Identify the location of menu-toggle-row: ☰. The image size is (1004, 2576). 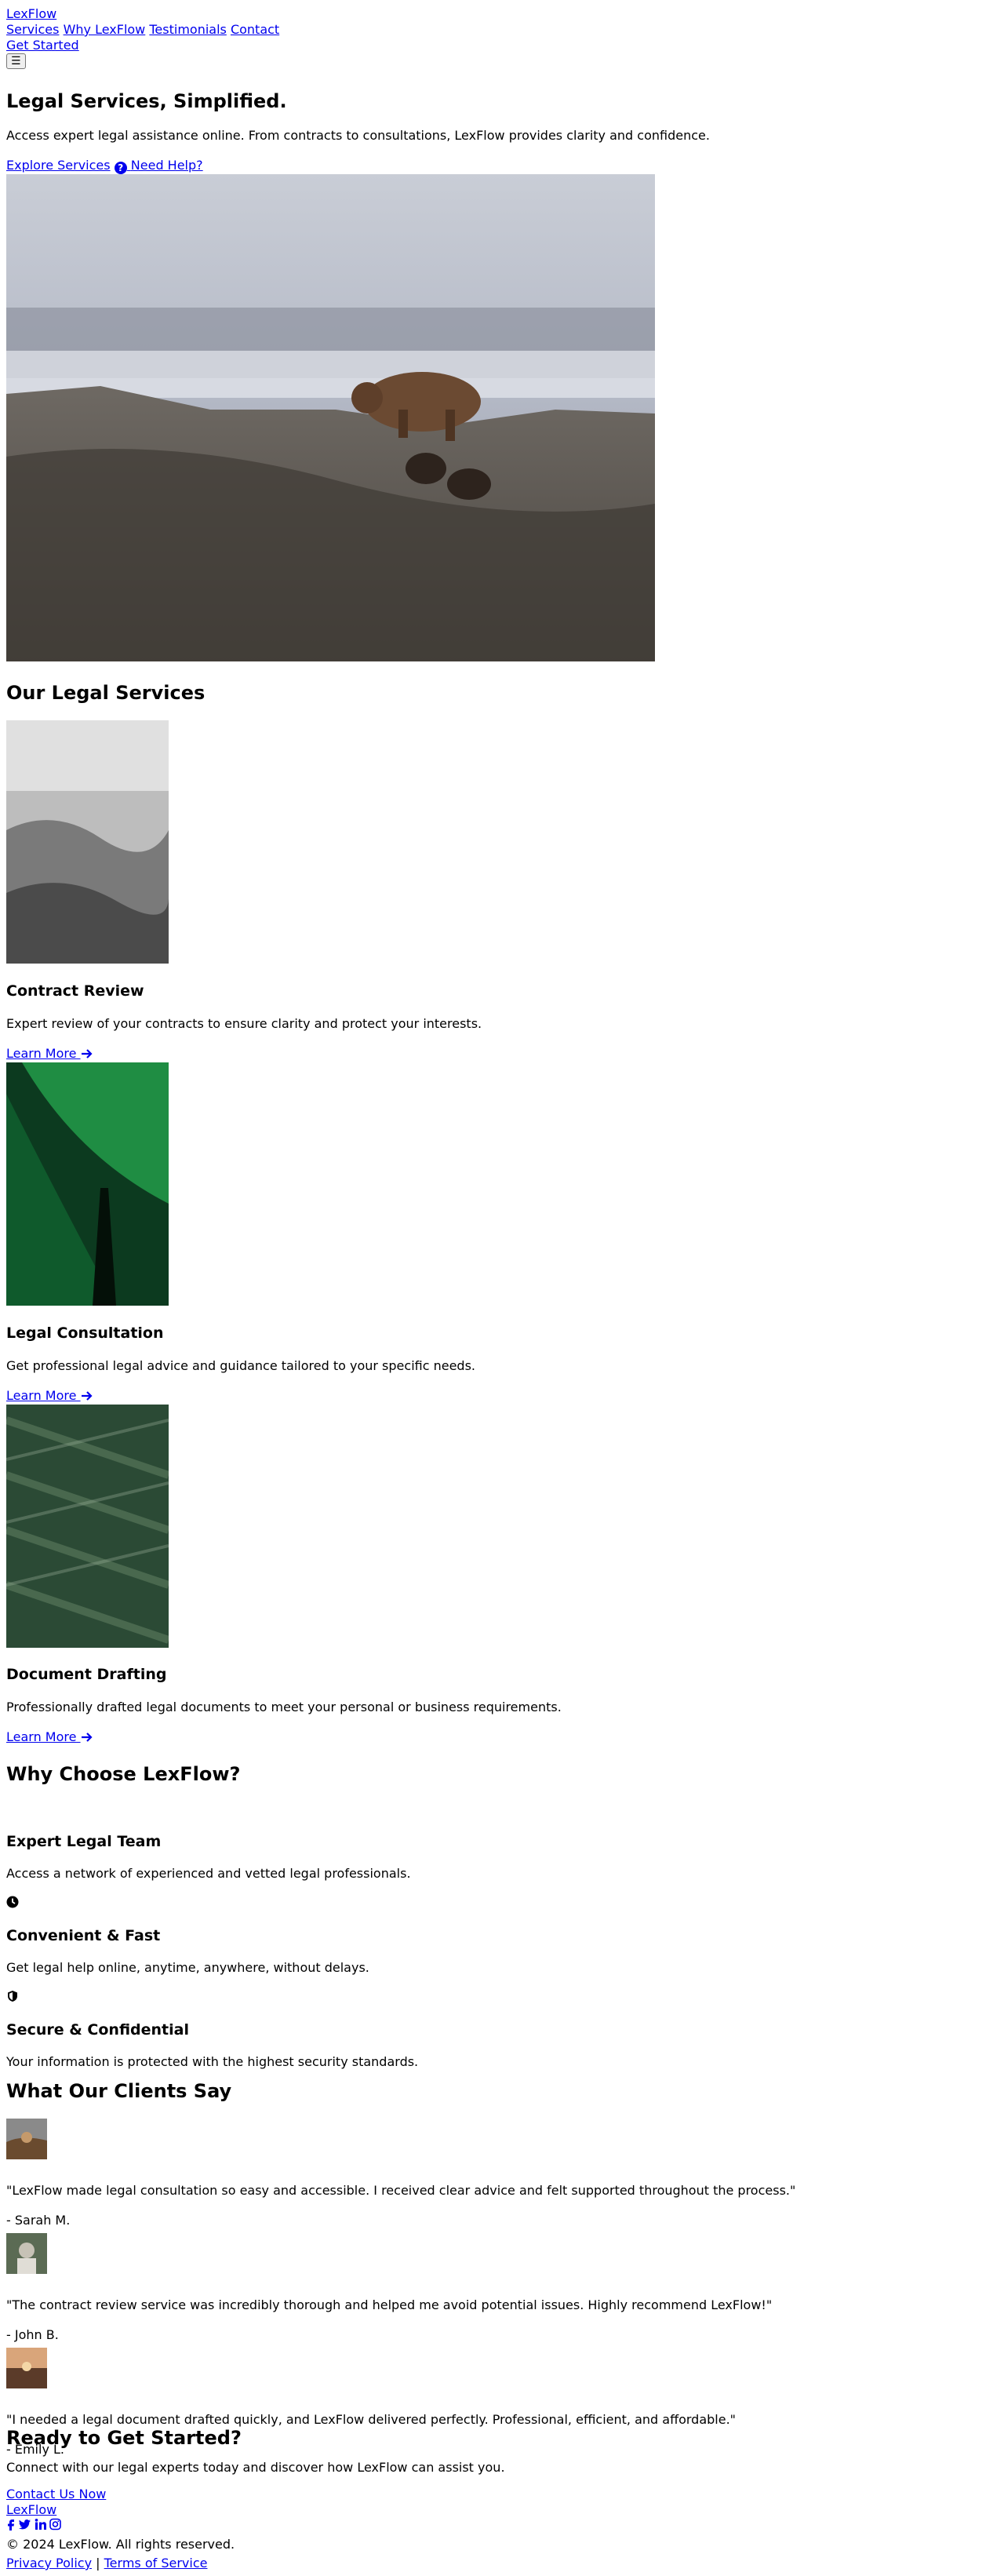
(143, 61).